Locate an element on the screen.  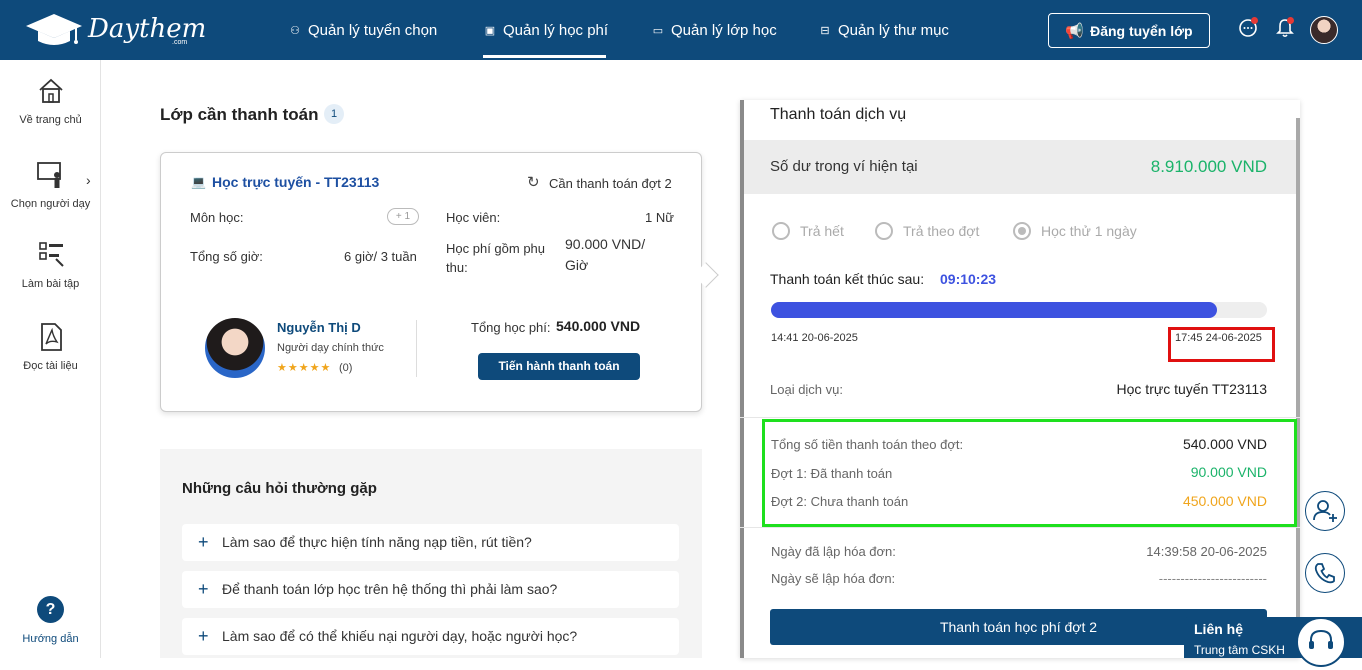
nav-selection-management: ⚇ Quản lý tuyển chọn is located at coordinates (362, 30).